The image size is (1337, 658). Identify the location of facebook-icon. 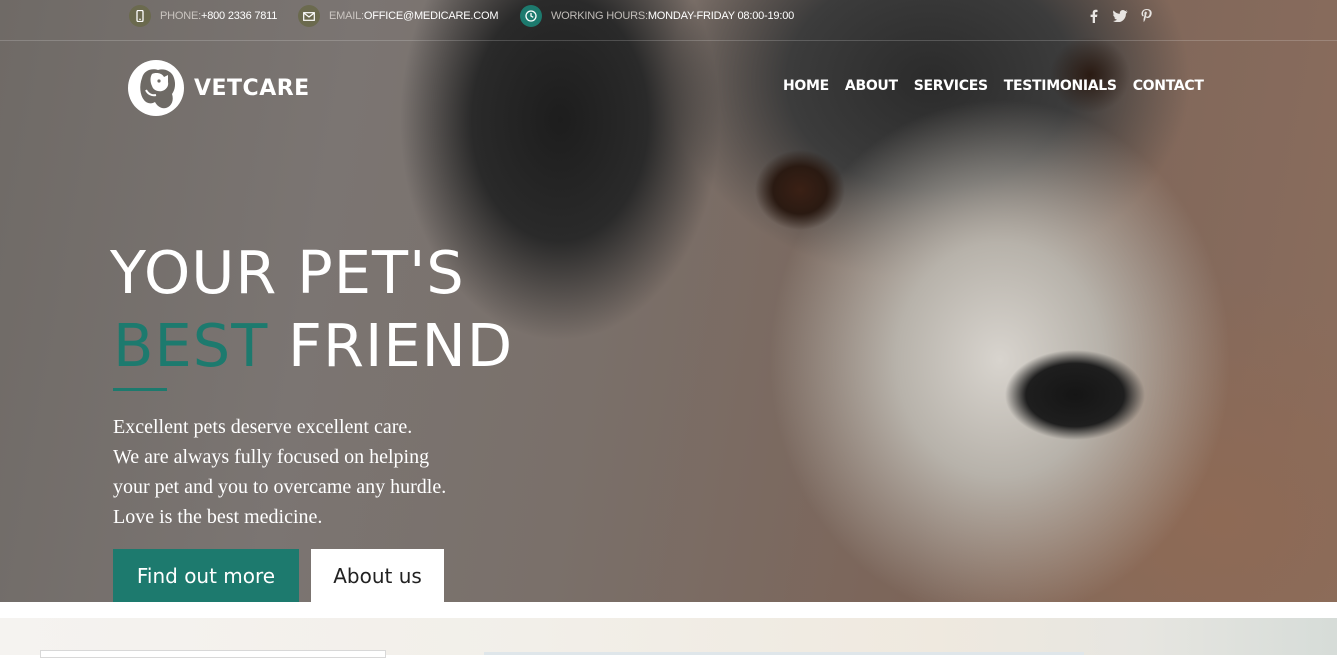
(1094, 16).